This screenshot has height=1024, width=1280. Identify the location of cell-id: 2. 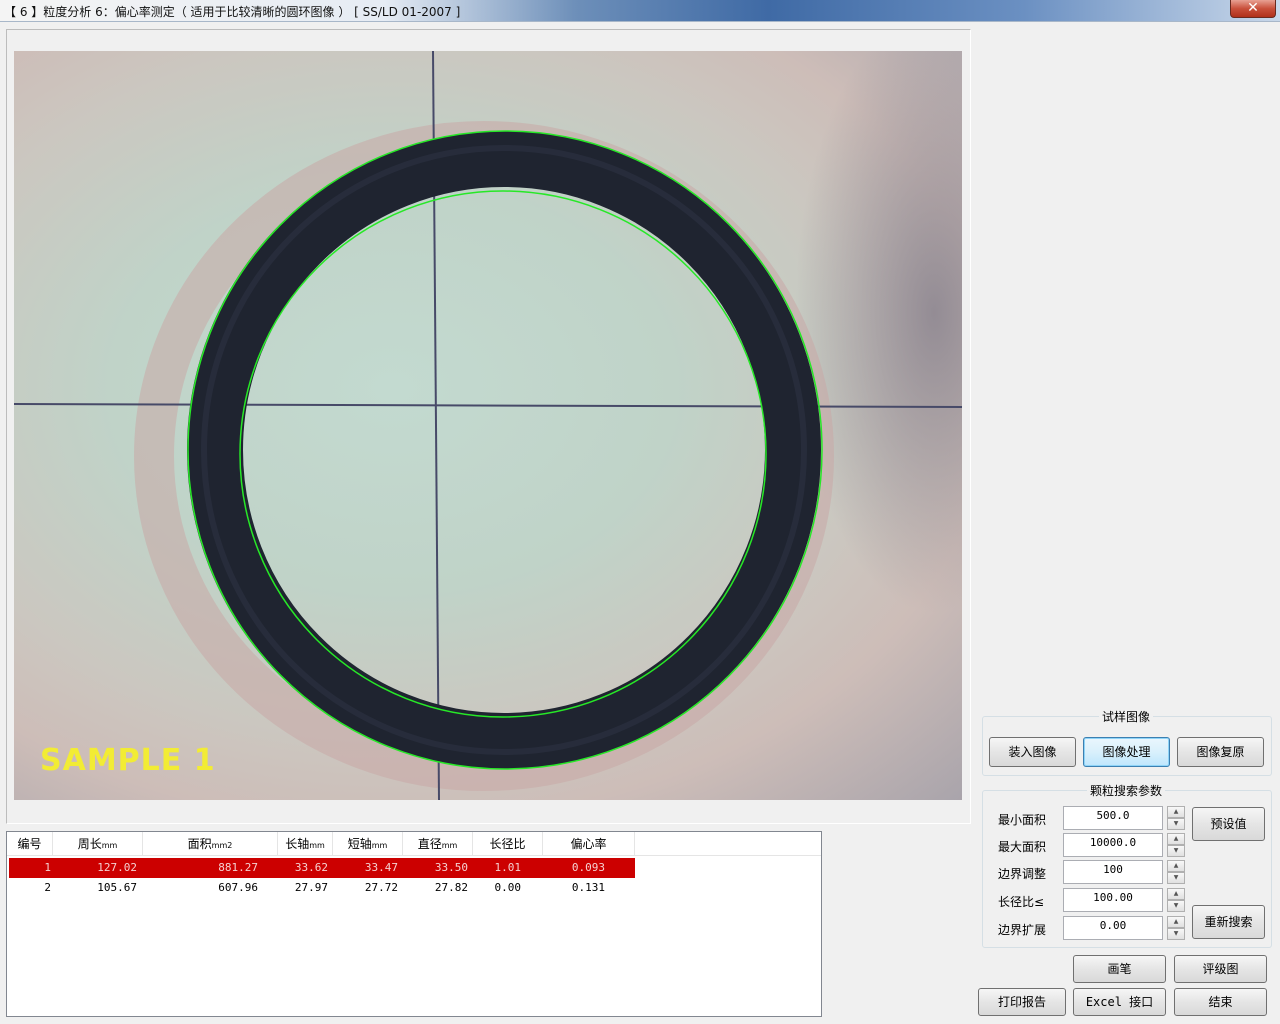
(47, 887).